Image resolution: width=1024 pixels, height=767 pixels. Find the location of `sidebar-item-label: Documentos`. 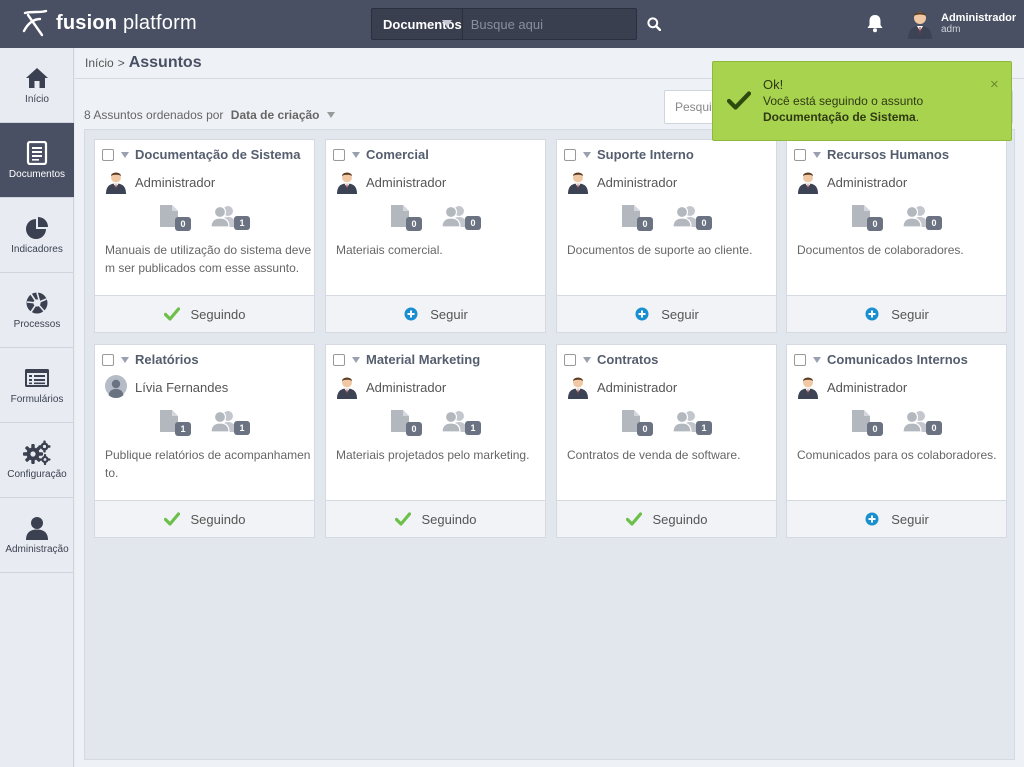

sidebar-item-label: Documentos is located at coordinates (37, 174).